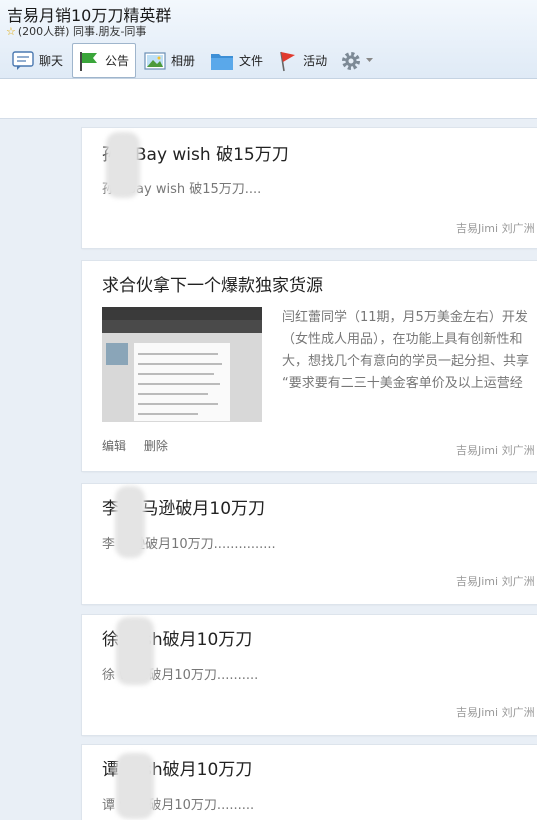 The width and height of the screenshot is (537, 820). What do you see at coordinates (402, 383) in the screenshot?
I see `excerpt-line: “要求要有二三十美金客单价及以上运营经` at bounding box center [402, 383].